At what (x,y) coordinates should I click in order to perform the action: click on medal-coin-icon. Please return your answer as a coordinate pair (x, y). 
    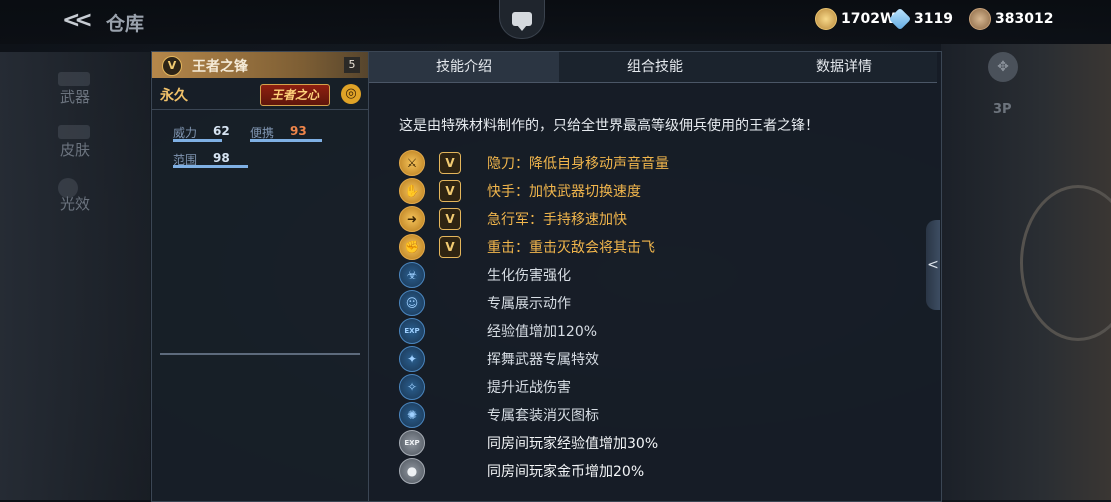
    Looking at the image, I should click on (980, 19).